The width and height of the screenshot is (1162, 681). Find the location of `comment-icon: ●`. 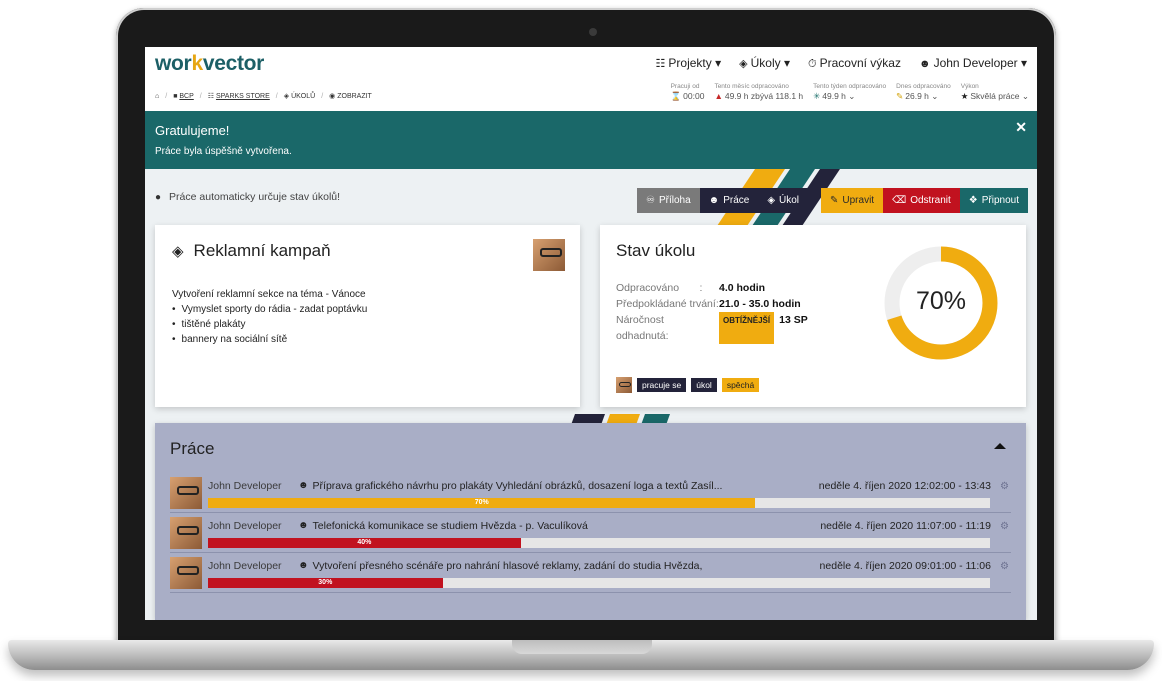

comment-icon: ● is located at coordinates (158, 197).